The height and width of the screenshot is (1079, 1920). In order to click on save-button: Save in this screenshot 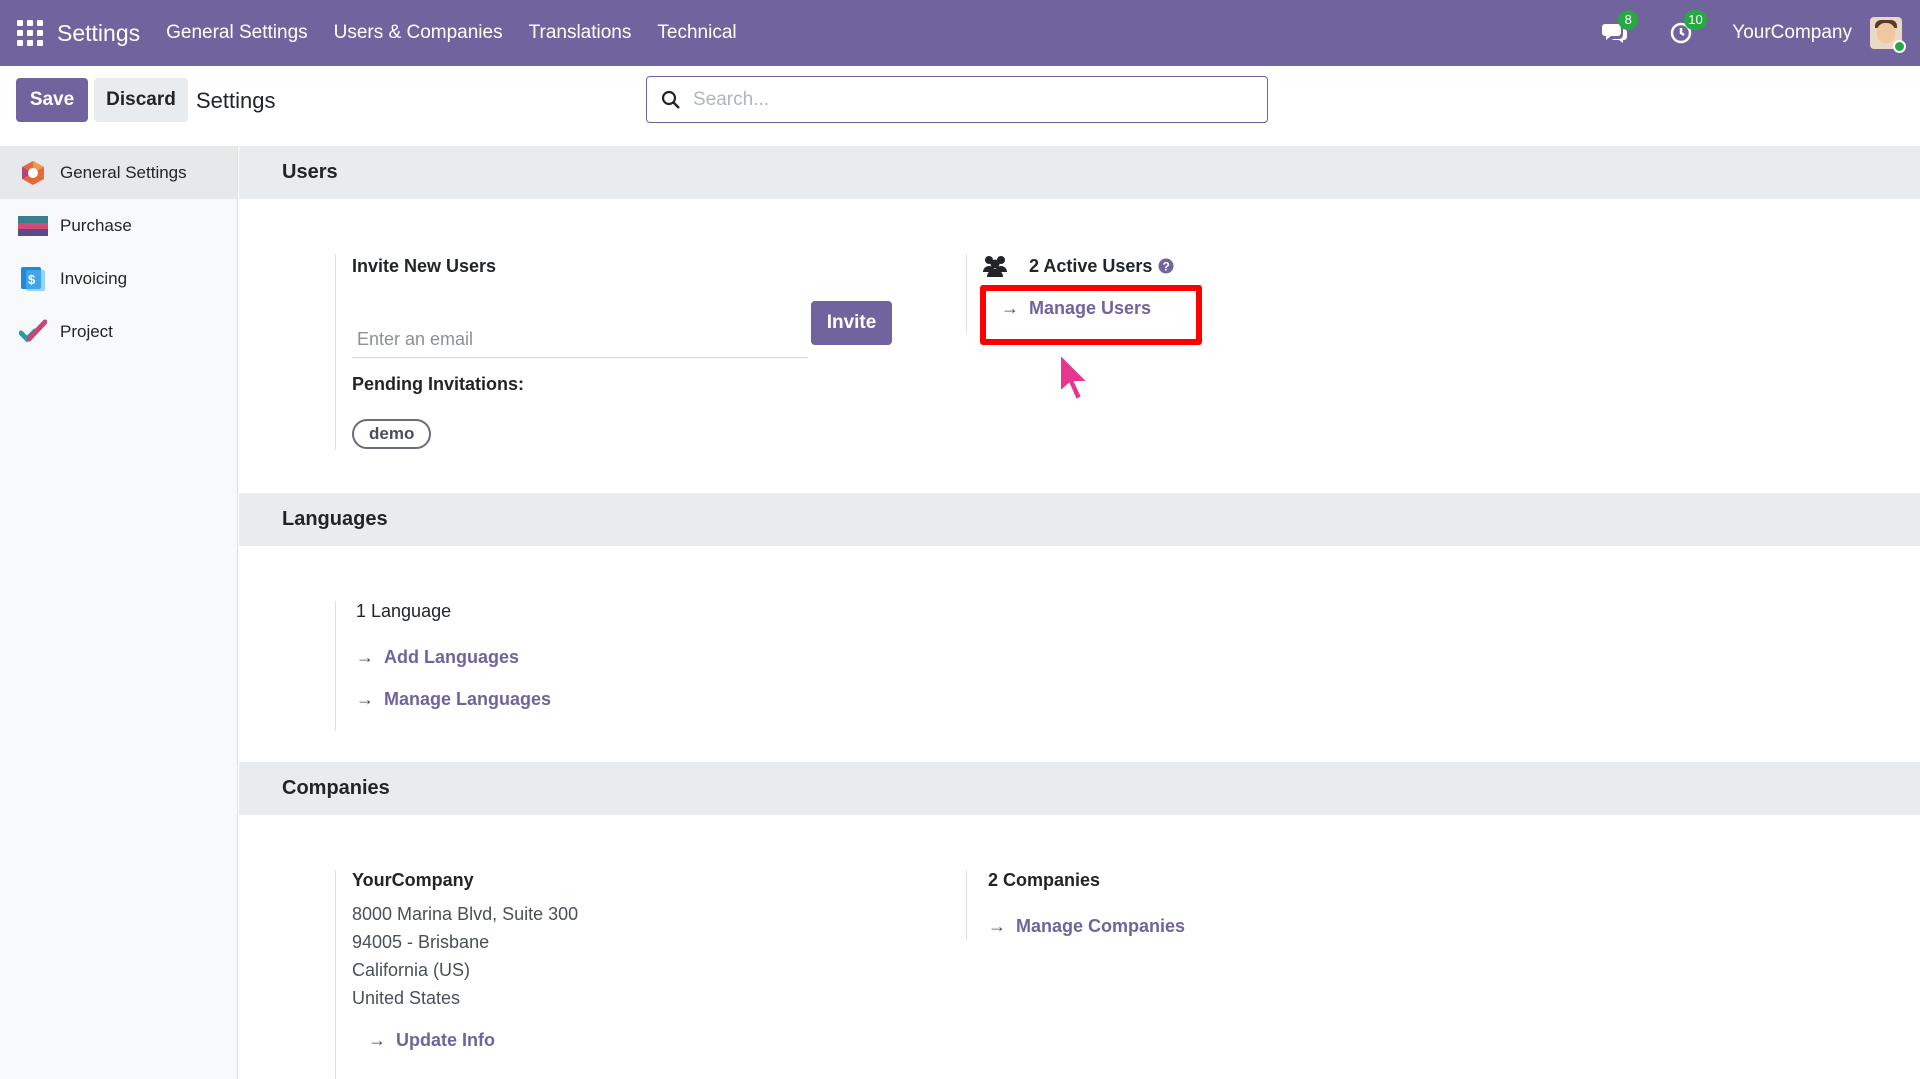, I will do `click(52, 100)`.